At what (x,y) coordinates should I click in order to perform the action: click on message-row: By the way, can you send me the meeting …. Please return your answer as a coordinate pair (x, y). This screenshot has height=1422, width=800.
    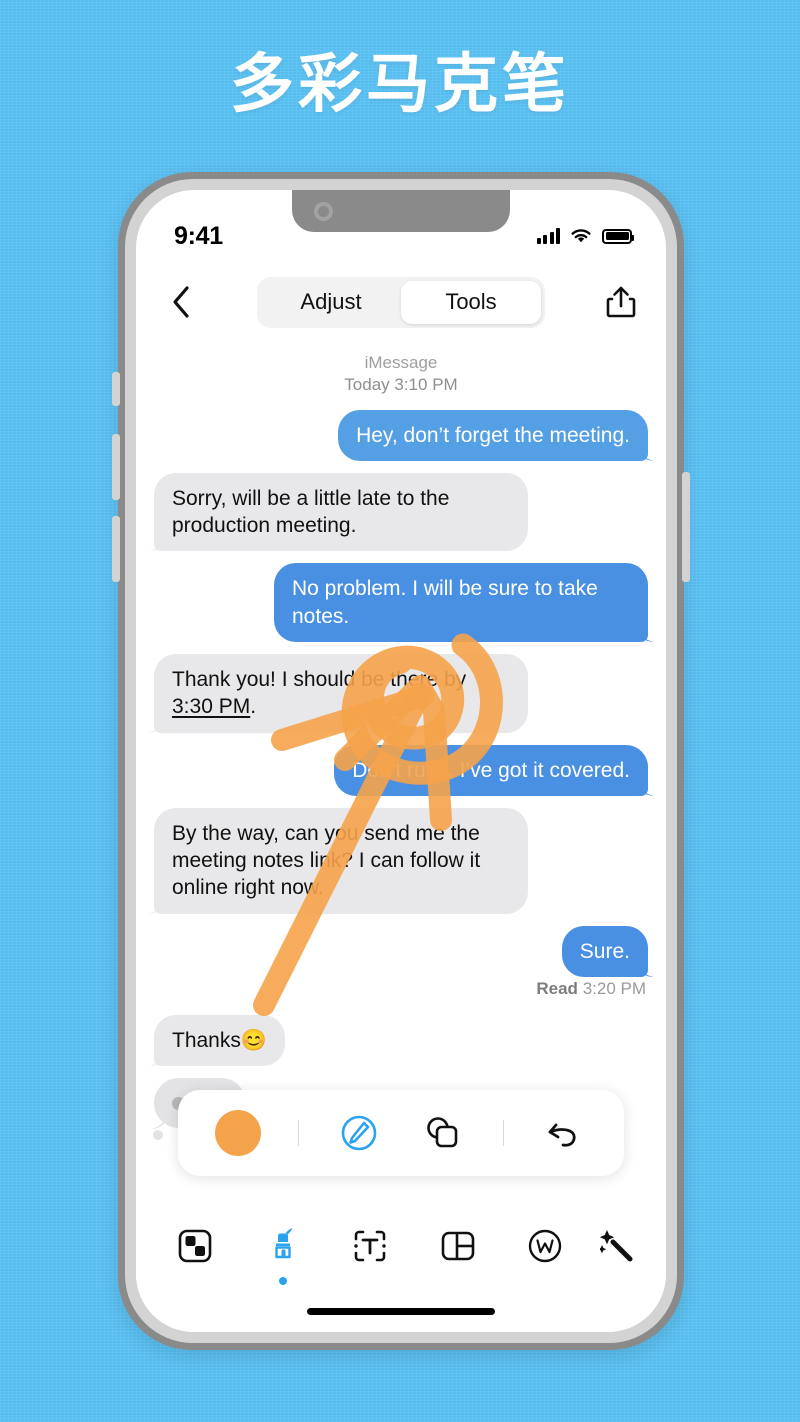
    Looking at the image, I should click on (401, 860).